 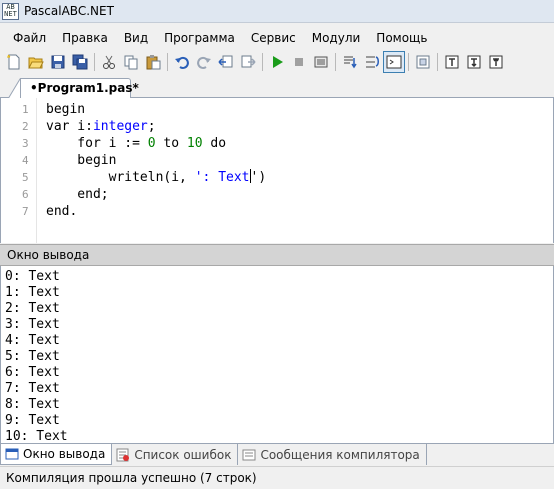 I want to click on output-line: 9: Text, so click(x=32, y=420).